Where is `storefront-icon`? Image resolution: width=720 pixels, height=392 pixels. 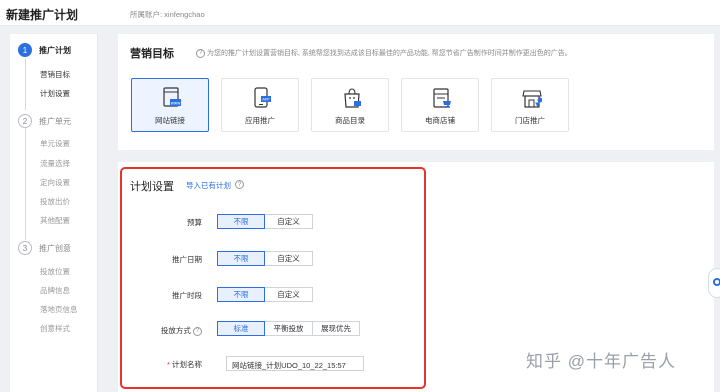 storefront-icon is located at coordinates (532, 99).